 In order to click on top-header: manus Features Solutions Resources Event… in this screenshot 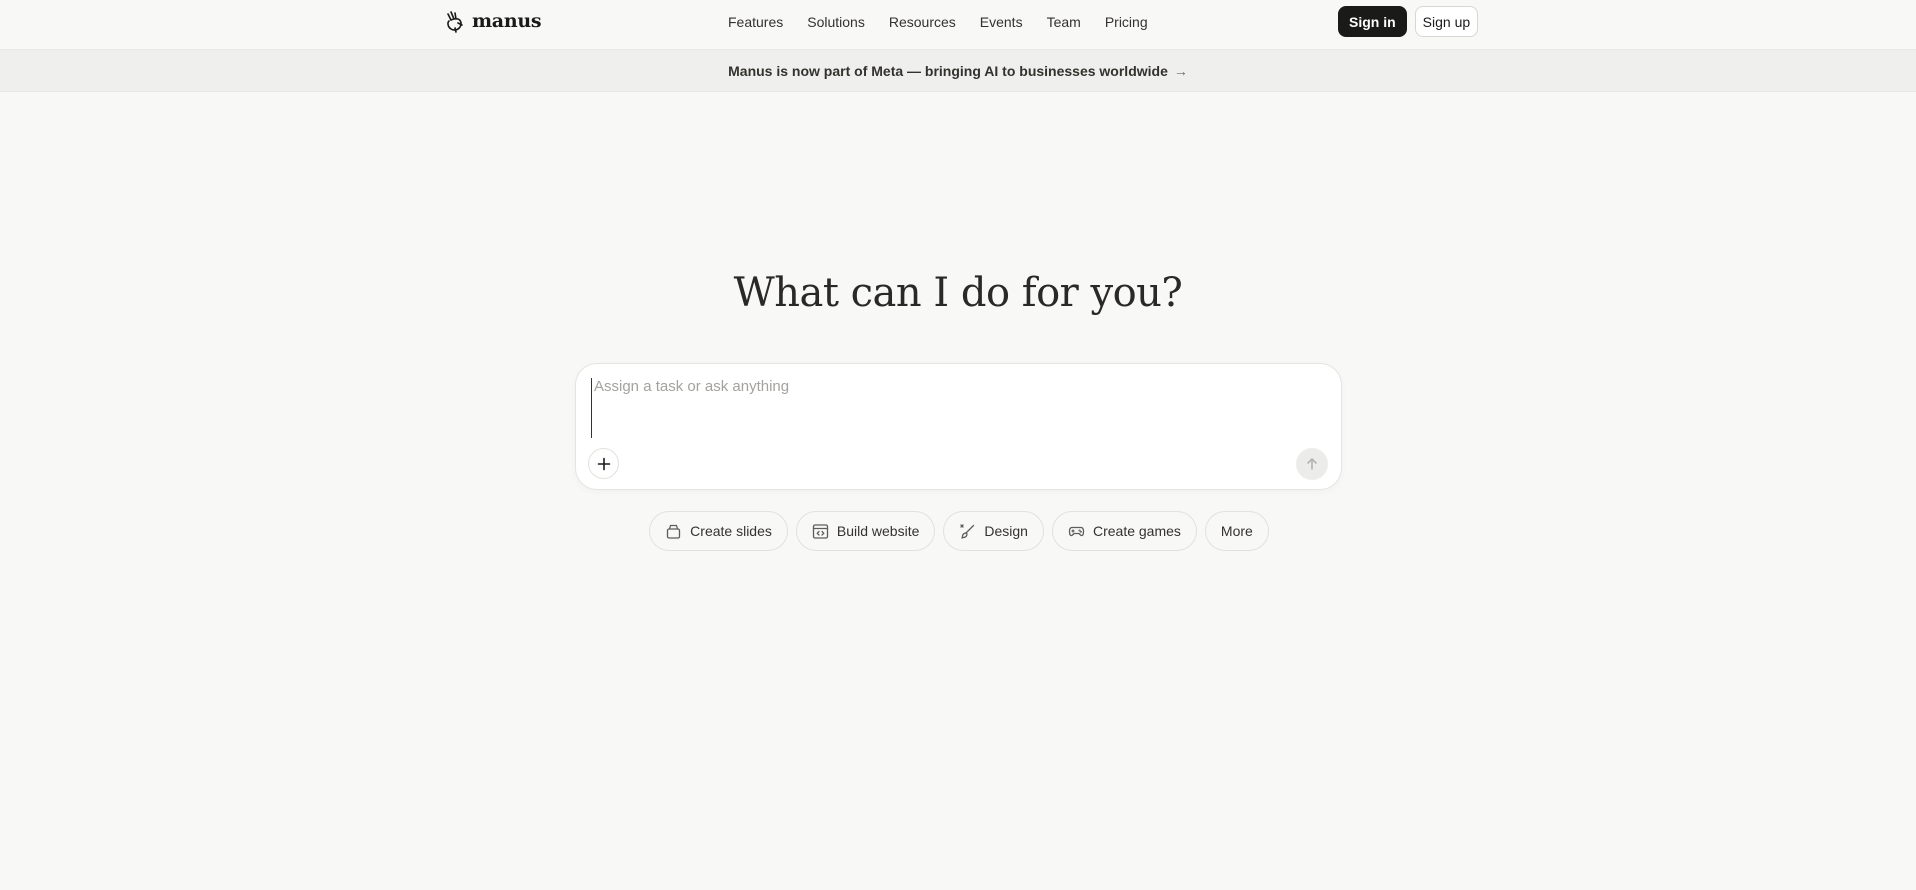, I will do `click(958, 24)`.